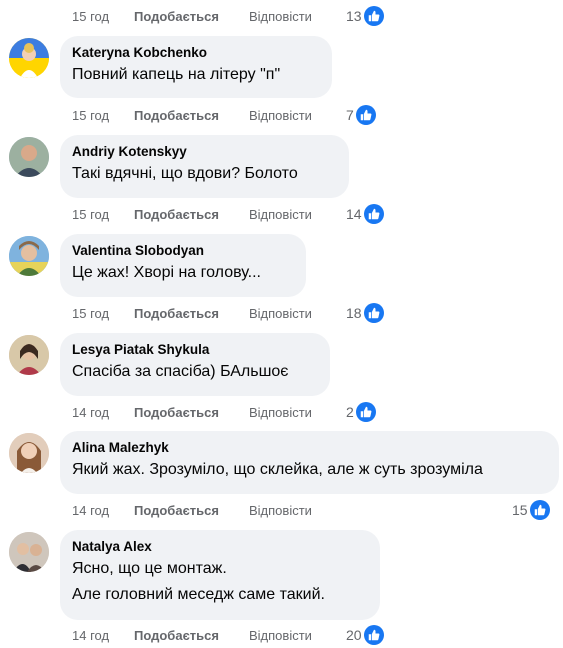  What do you see at coordinates (196, 53) in the screenshot?
I see `comment-author: Kateryna Kobchenko` at bounding box center [196, 53].